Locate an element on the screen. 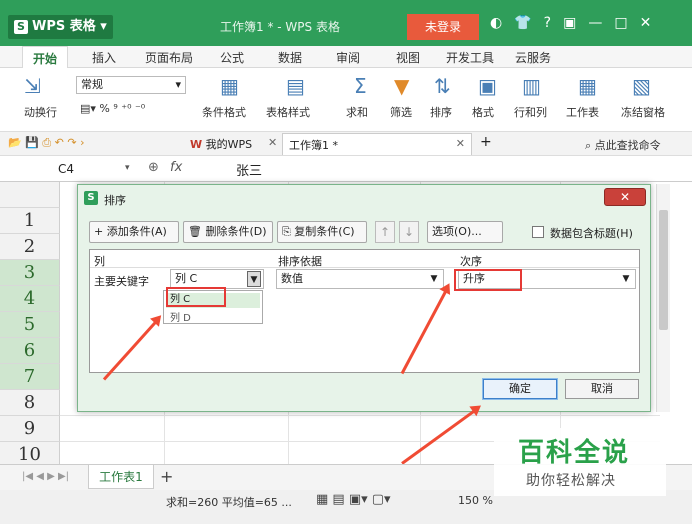 The image size is (692, 524). tab-cloud: 云服务 is located at coordinates (533, 57).